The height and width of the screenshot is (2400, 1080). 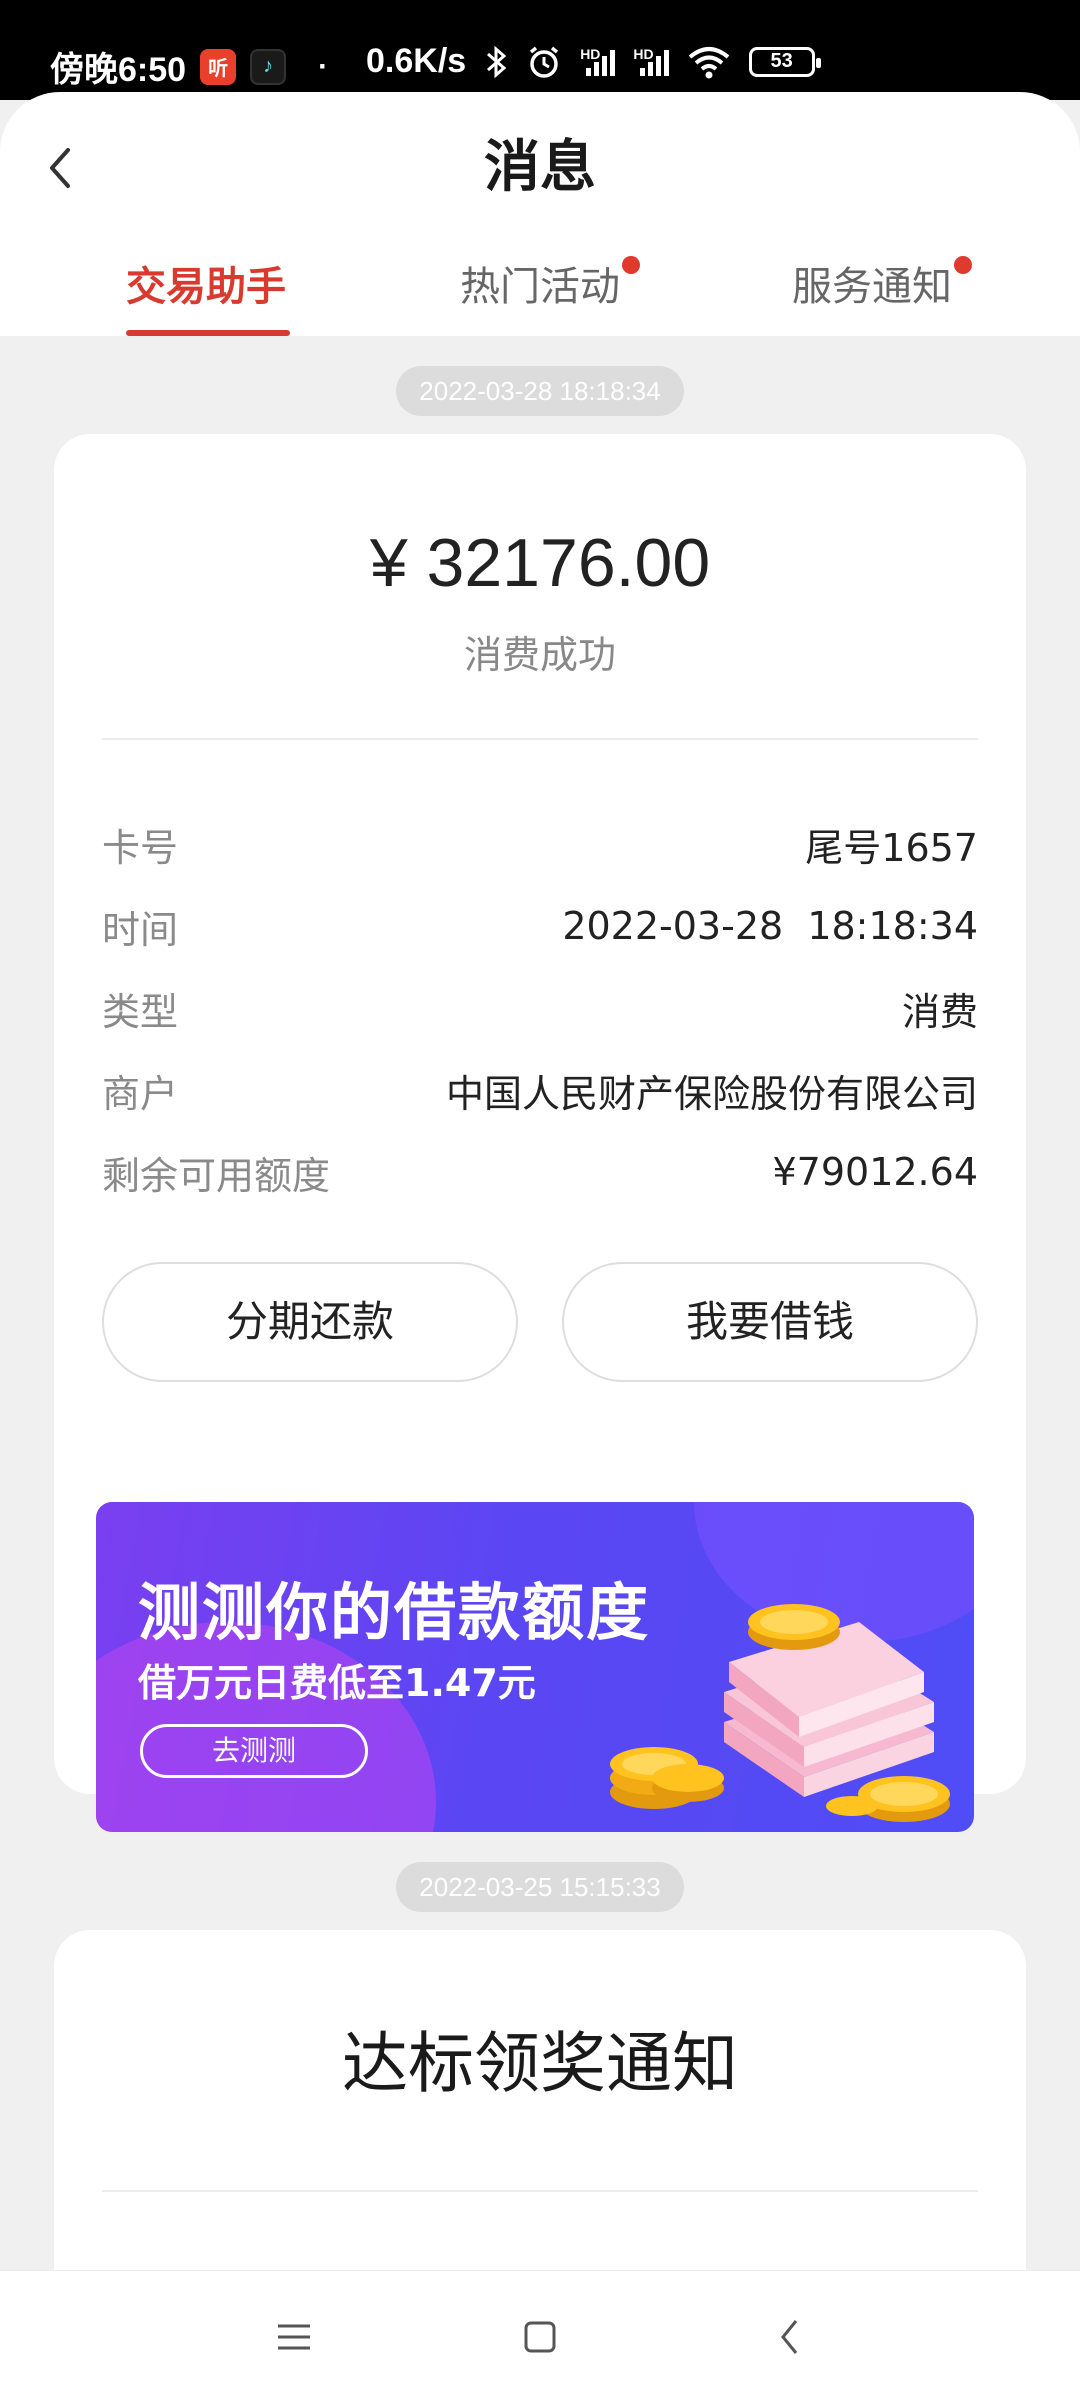 I want to click on detail-row-card-number: 卡号 尾号1657, so click(x=540, y=844).